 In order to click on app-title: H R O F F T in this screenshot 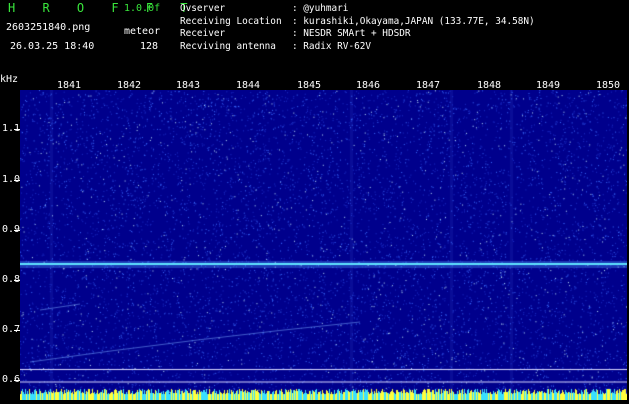, I will do `click(103, 8)`.